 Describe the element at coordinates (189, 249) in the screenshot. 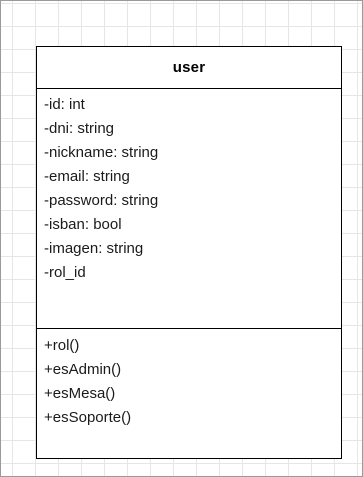

I see `attribute-imagen: -imagen: string` at that location.